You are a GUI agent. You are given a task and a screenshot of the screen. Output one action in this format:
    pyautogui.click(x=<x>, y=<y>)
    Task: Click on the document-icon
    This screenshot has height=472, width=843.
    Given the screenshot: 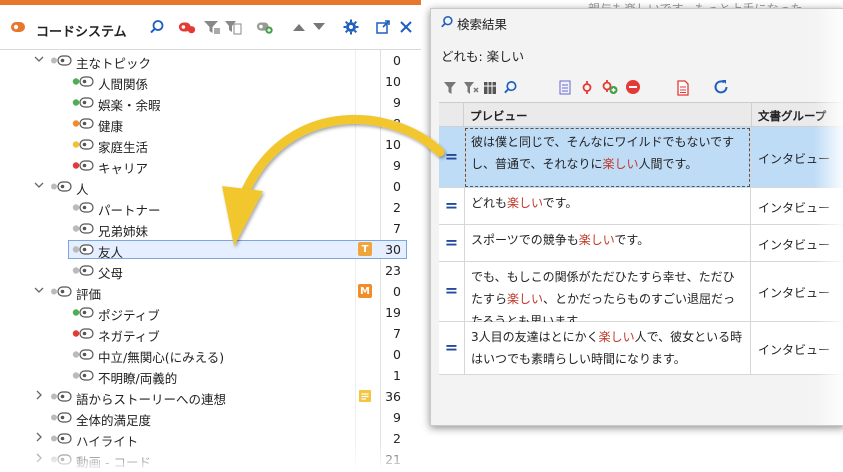 What is the action you would take?
    pyautogui.click(x=565, y=89)
    